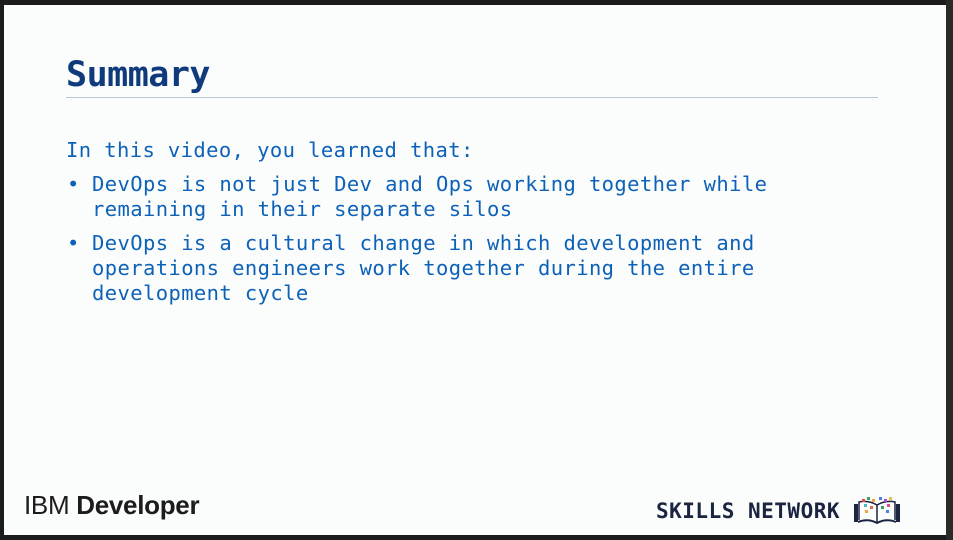 The image size is (953, 540). What do you see at coordinates (877, 511) in the screenshot?
I see `skills-network-book-icon` at bounding box center [877, 511].